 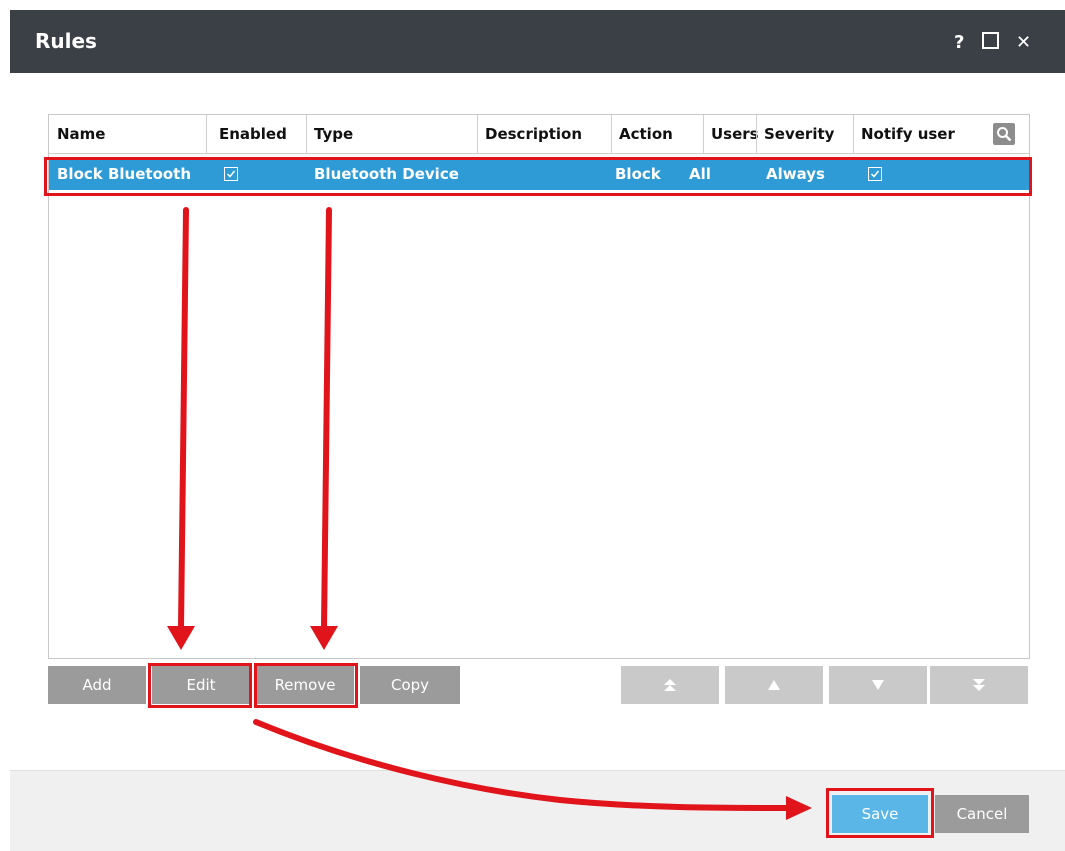 I want to click on column-header-type: Type, so click(x=333, y=134).